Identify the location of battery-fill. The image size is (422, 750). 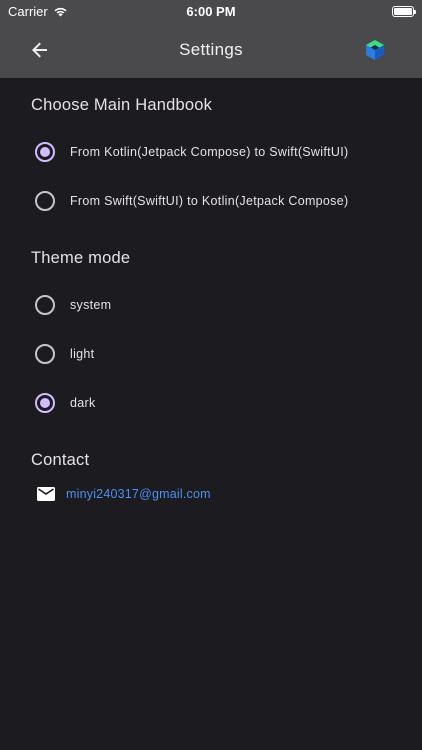
(403, 11).